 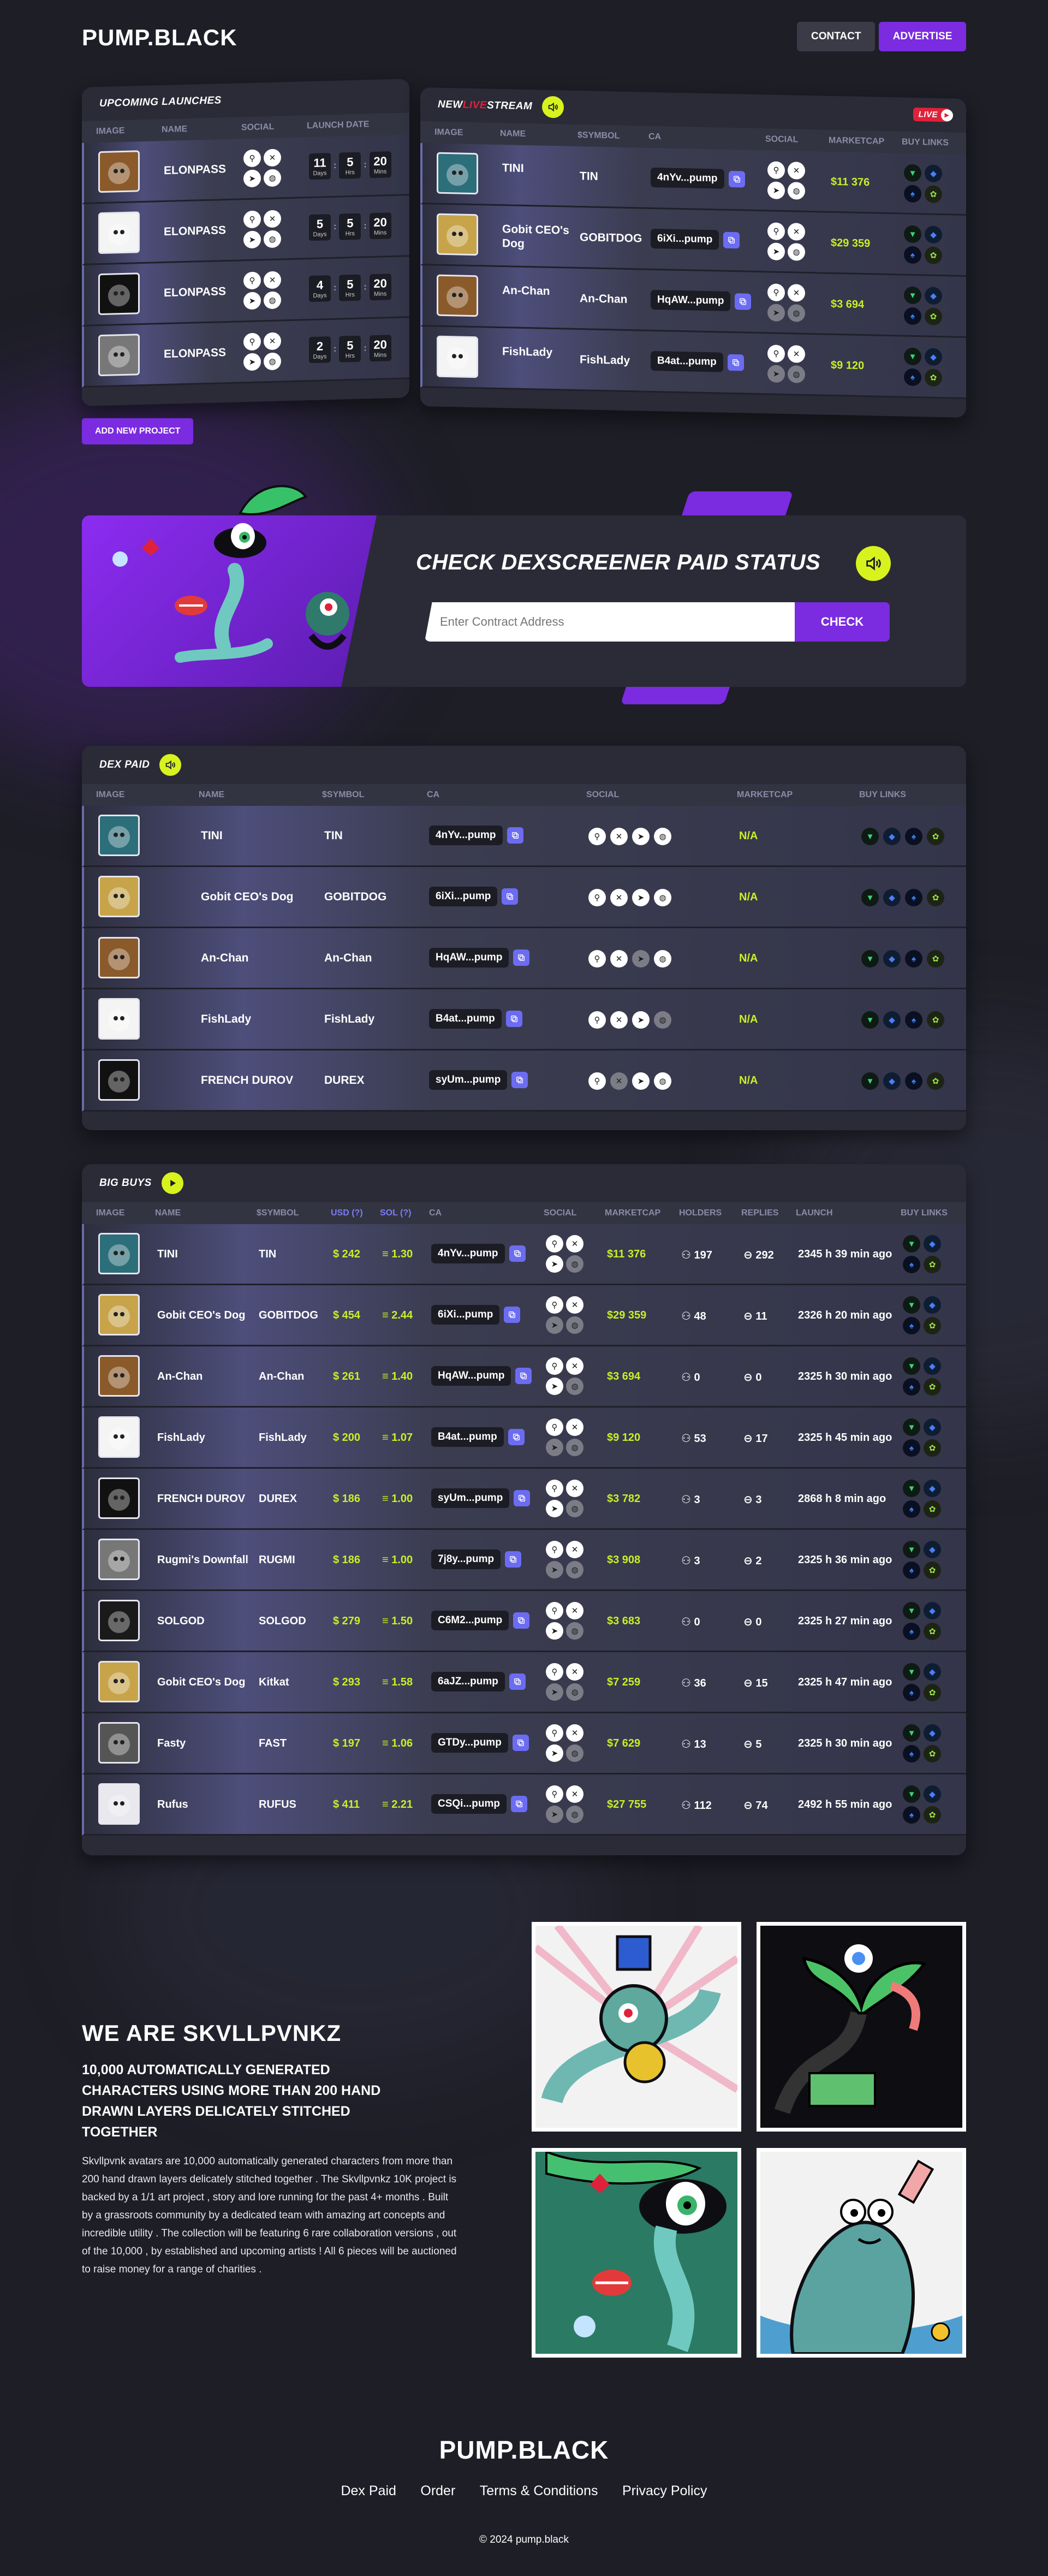 What do you see at coordinates (368, 2490) in the screenshot?
I see `footer-link-dex-paid: Dex Paid` at bounding box center [368, 2490].